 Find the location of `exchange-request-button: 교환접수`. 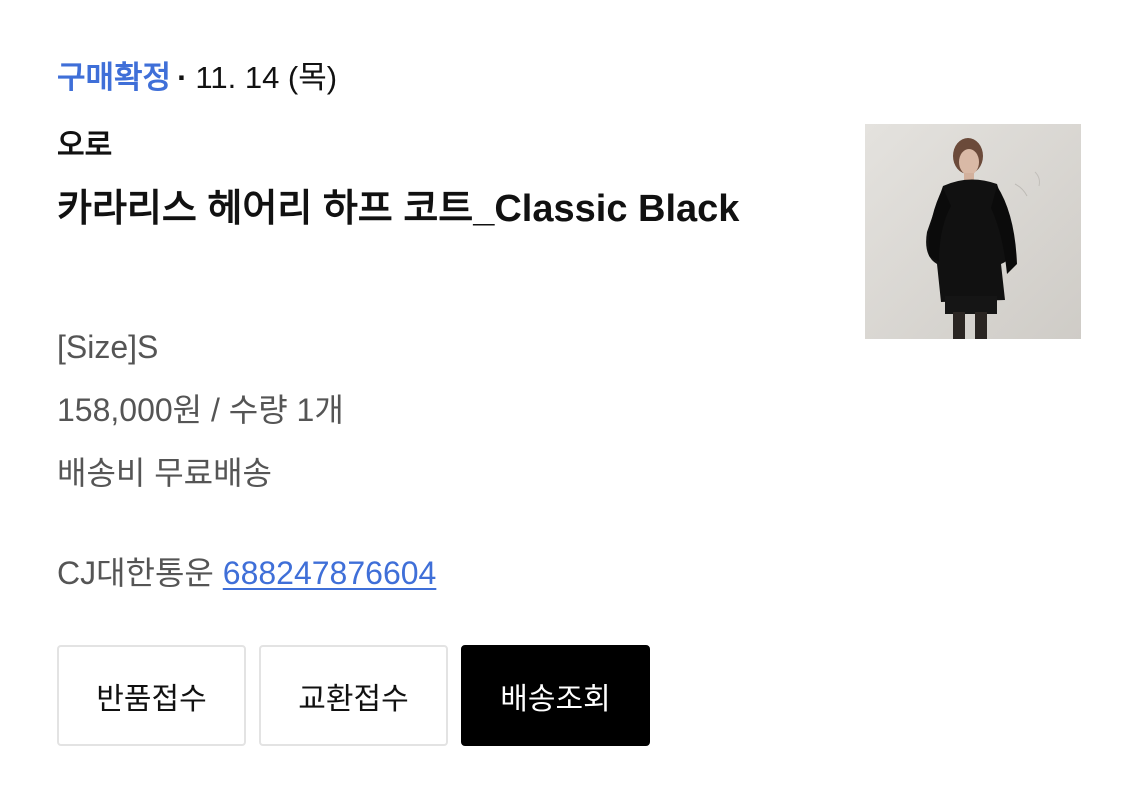

exchange-request-button: 교환접수 is located at coordinates (353, 695).